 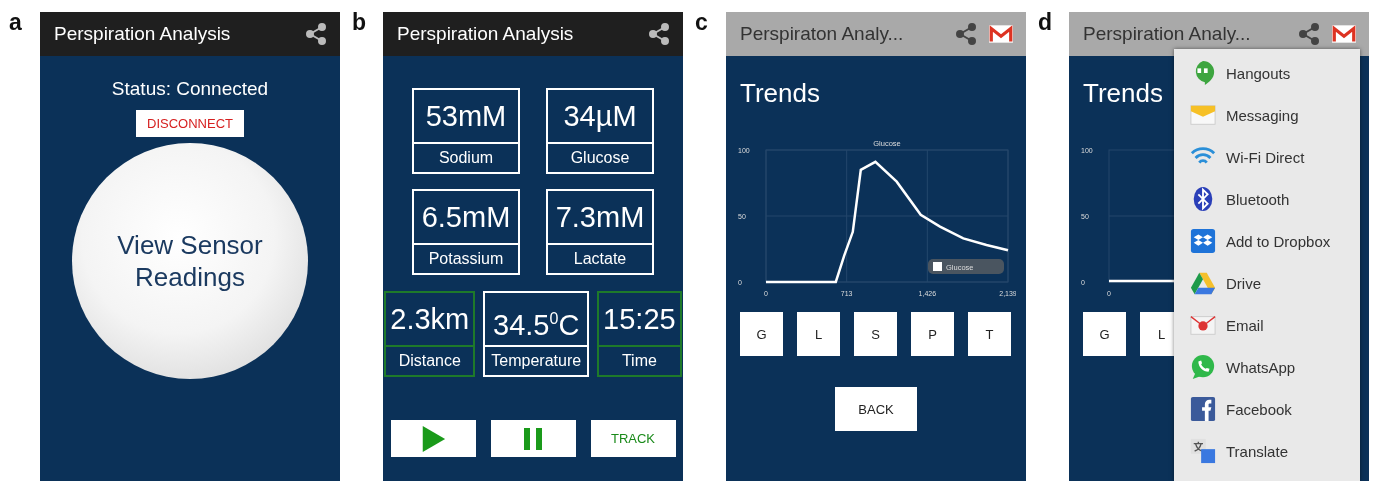 I want to click on share-menu-item: Bluetooth, so click(x=1267, y=199).